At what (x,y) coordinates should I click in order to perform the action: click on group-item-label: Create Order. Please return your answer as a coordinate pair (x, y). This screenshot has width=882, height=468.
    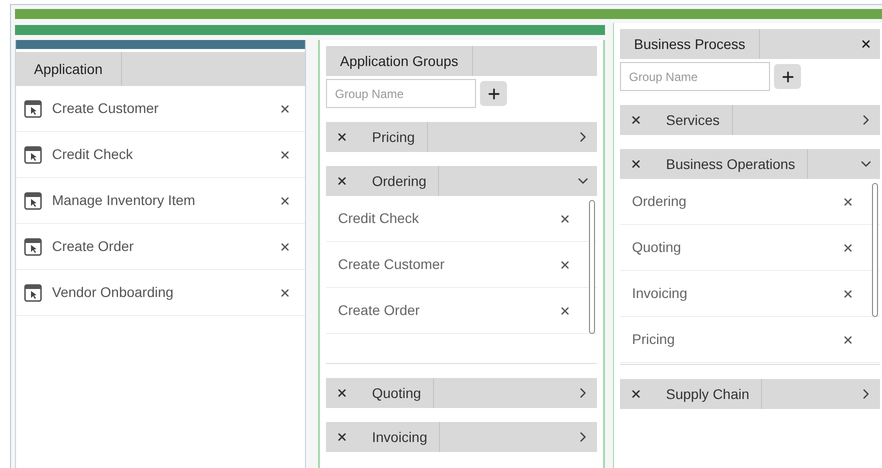
    Looking at the image, I should click on (379, 310).